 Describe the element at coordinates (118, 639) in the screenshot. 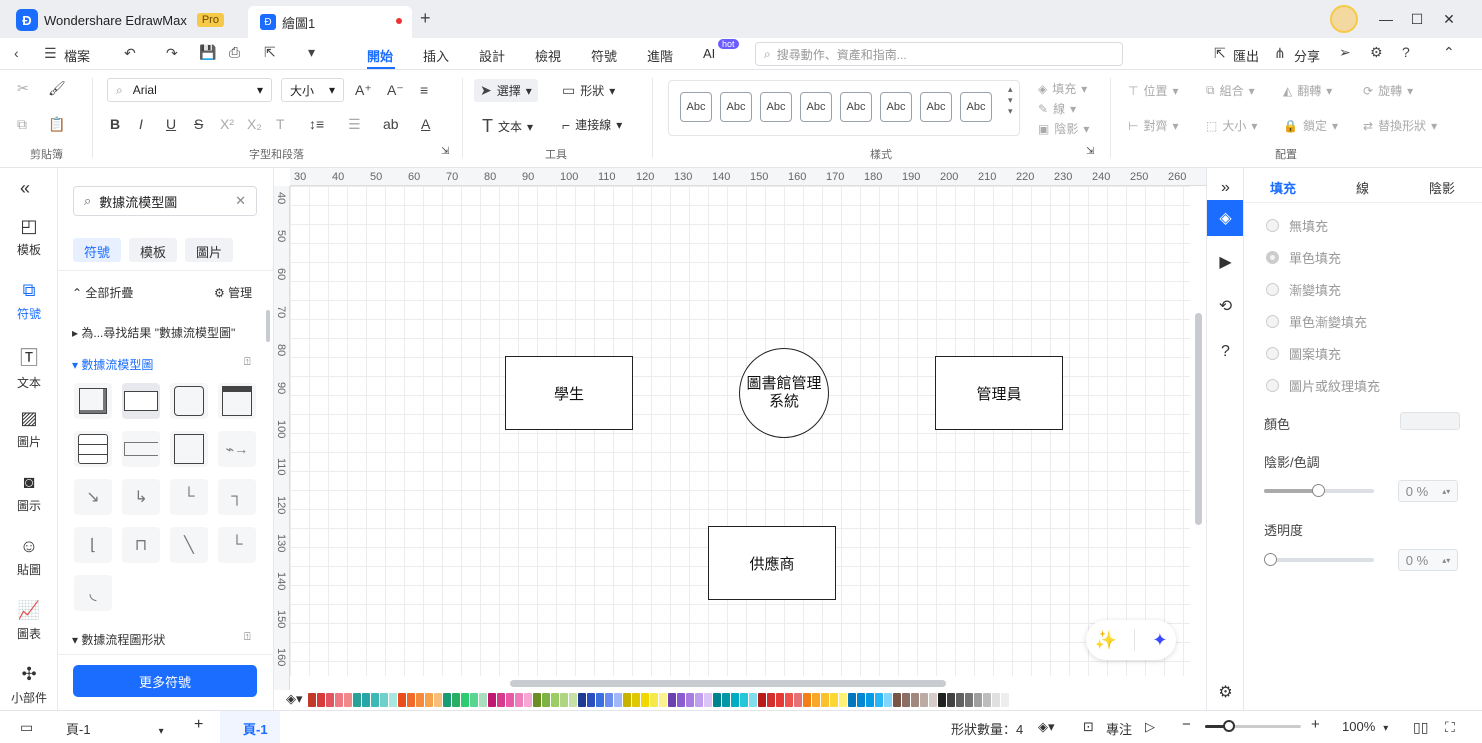

I see `section-dfd-shapes: ▾ 數據流程圖形狀` at that location.